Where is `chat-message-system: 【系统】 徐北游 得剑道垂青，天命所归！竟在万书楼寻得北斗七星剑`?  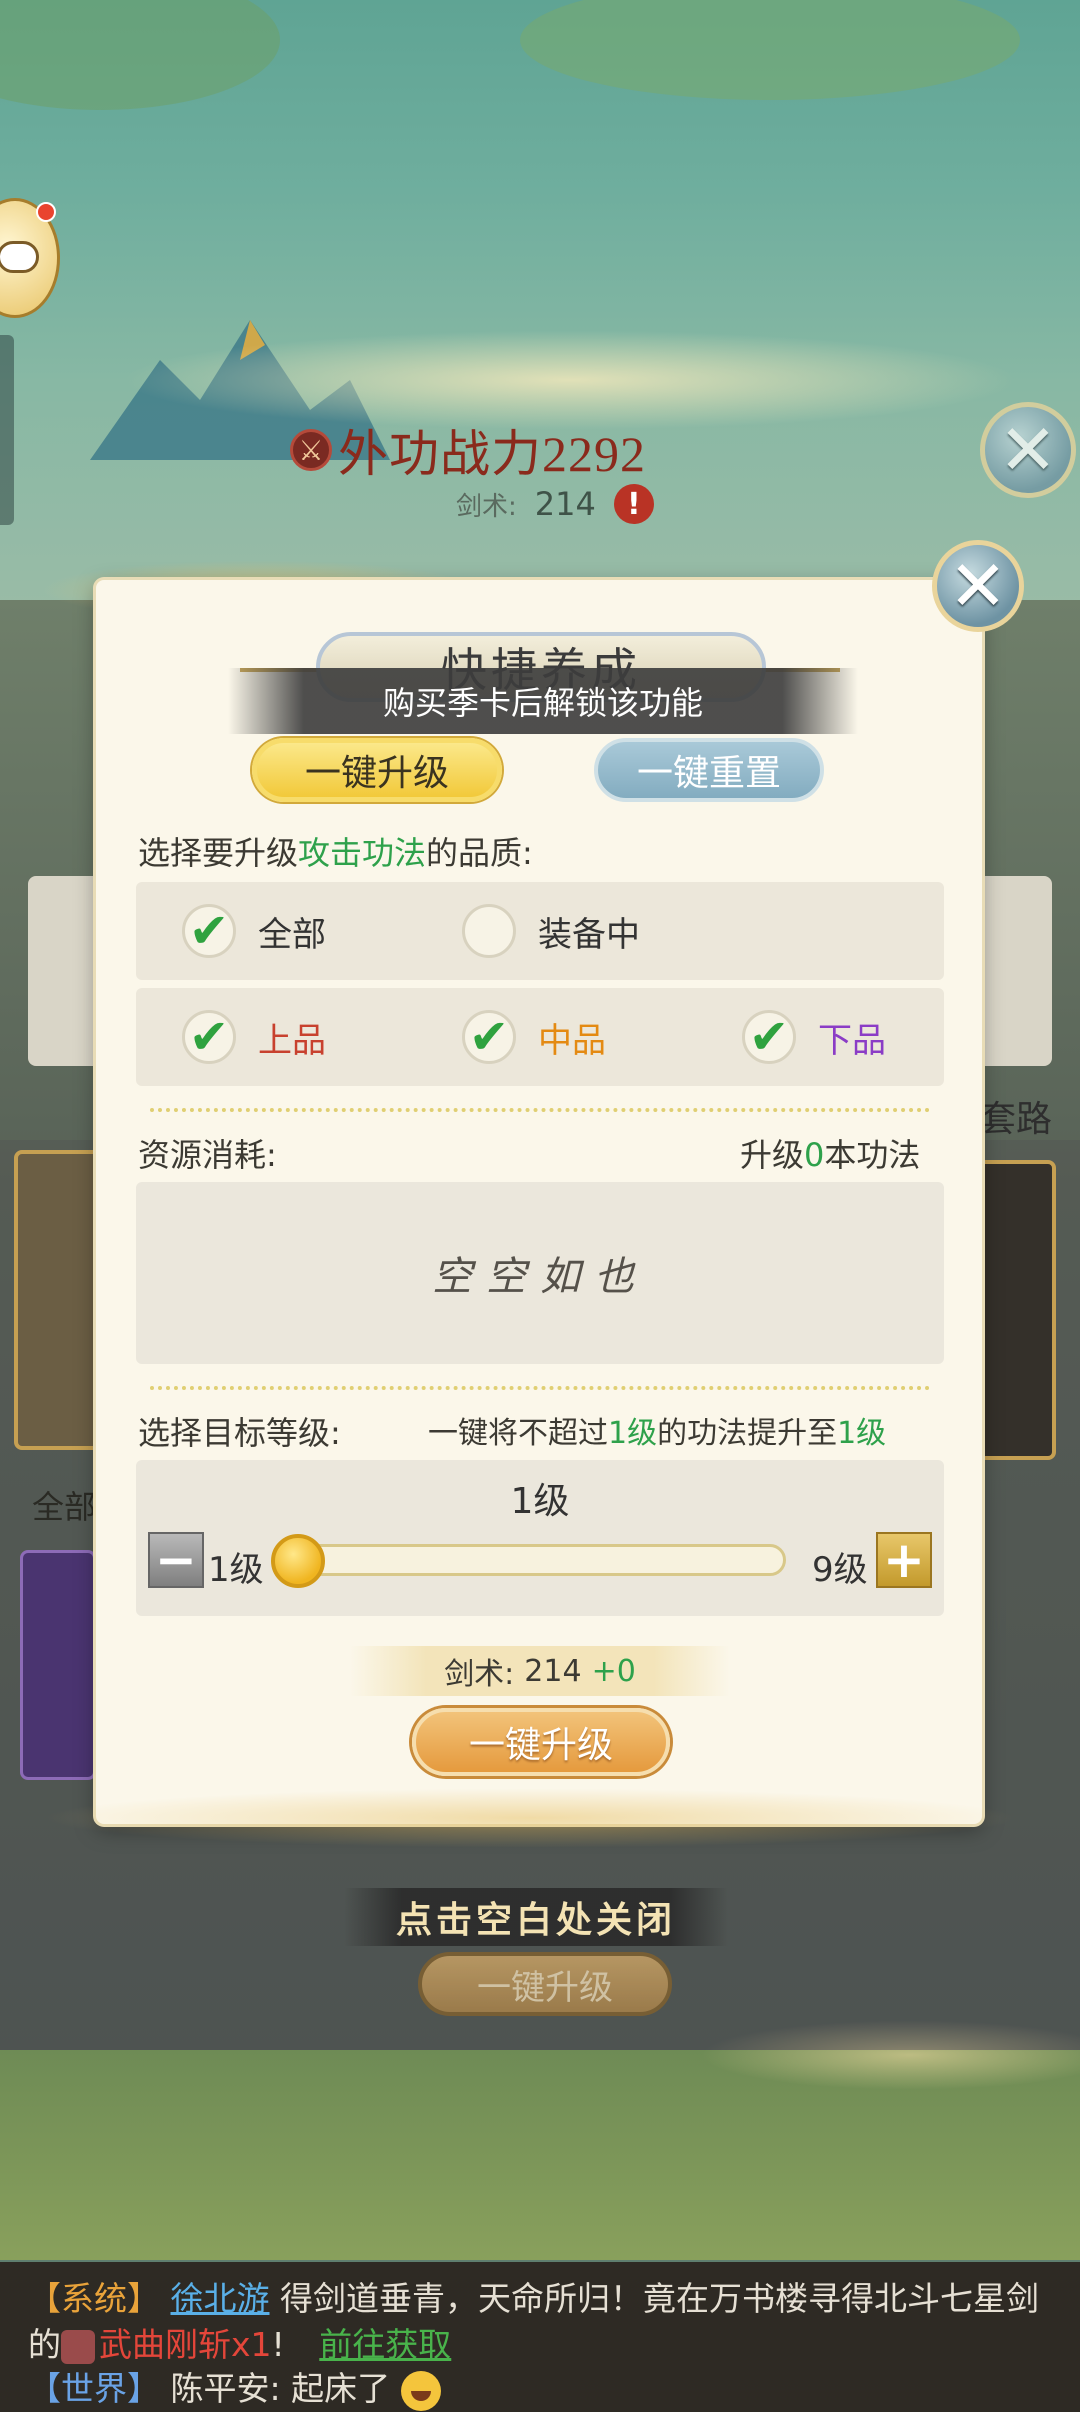 chat-message-system: 【系统】 徐北游 得剑道垂青，天命所归！竟在万书楼寻得北斗七星剑 is located at coordinates (533, 2296).